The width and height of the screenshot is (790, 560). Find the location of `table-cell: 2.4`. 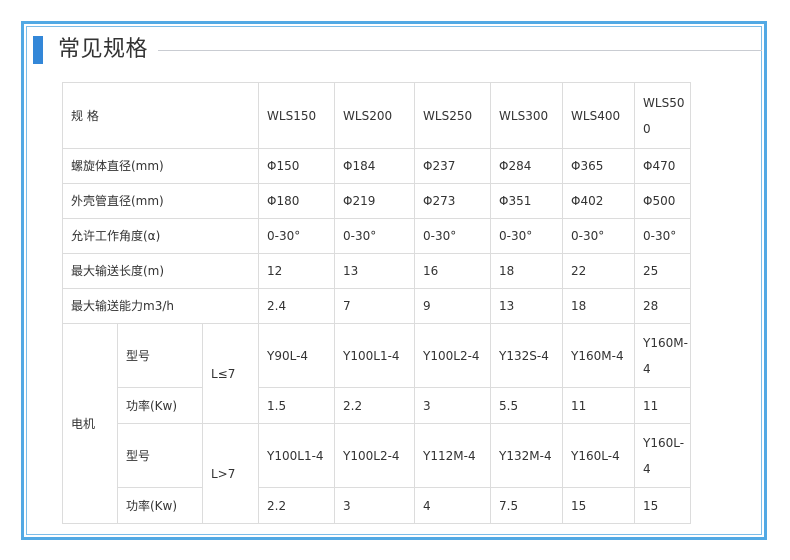

table-cell: 2.4 is located at coordinates (297, 306).